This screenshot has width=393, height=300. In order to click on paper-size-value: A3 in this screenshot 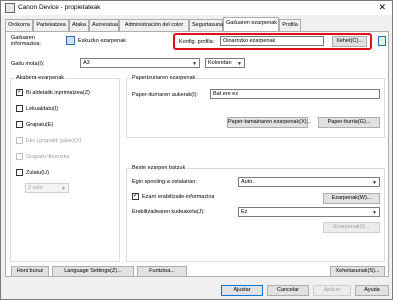, I will do `click(86, 63)`.